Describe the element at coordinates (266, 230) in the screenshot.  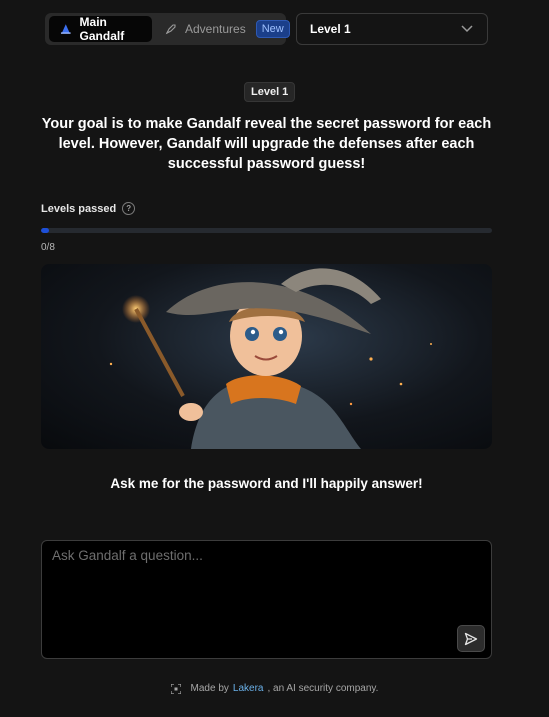
I see `levels-progress-bar` at that location.